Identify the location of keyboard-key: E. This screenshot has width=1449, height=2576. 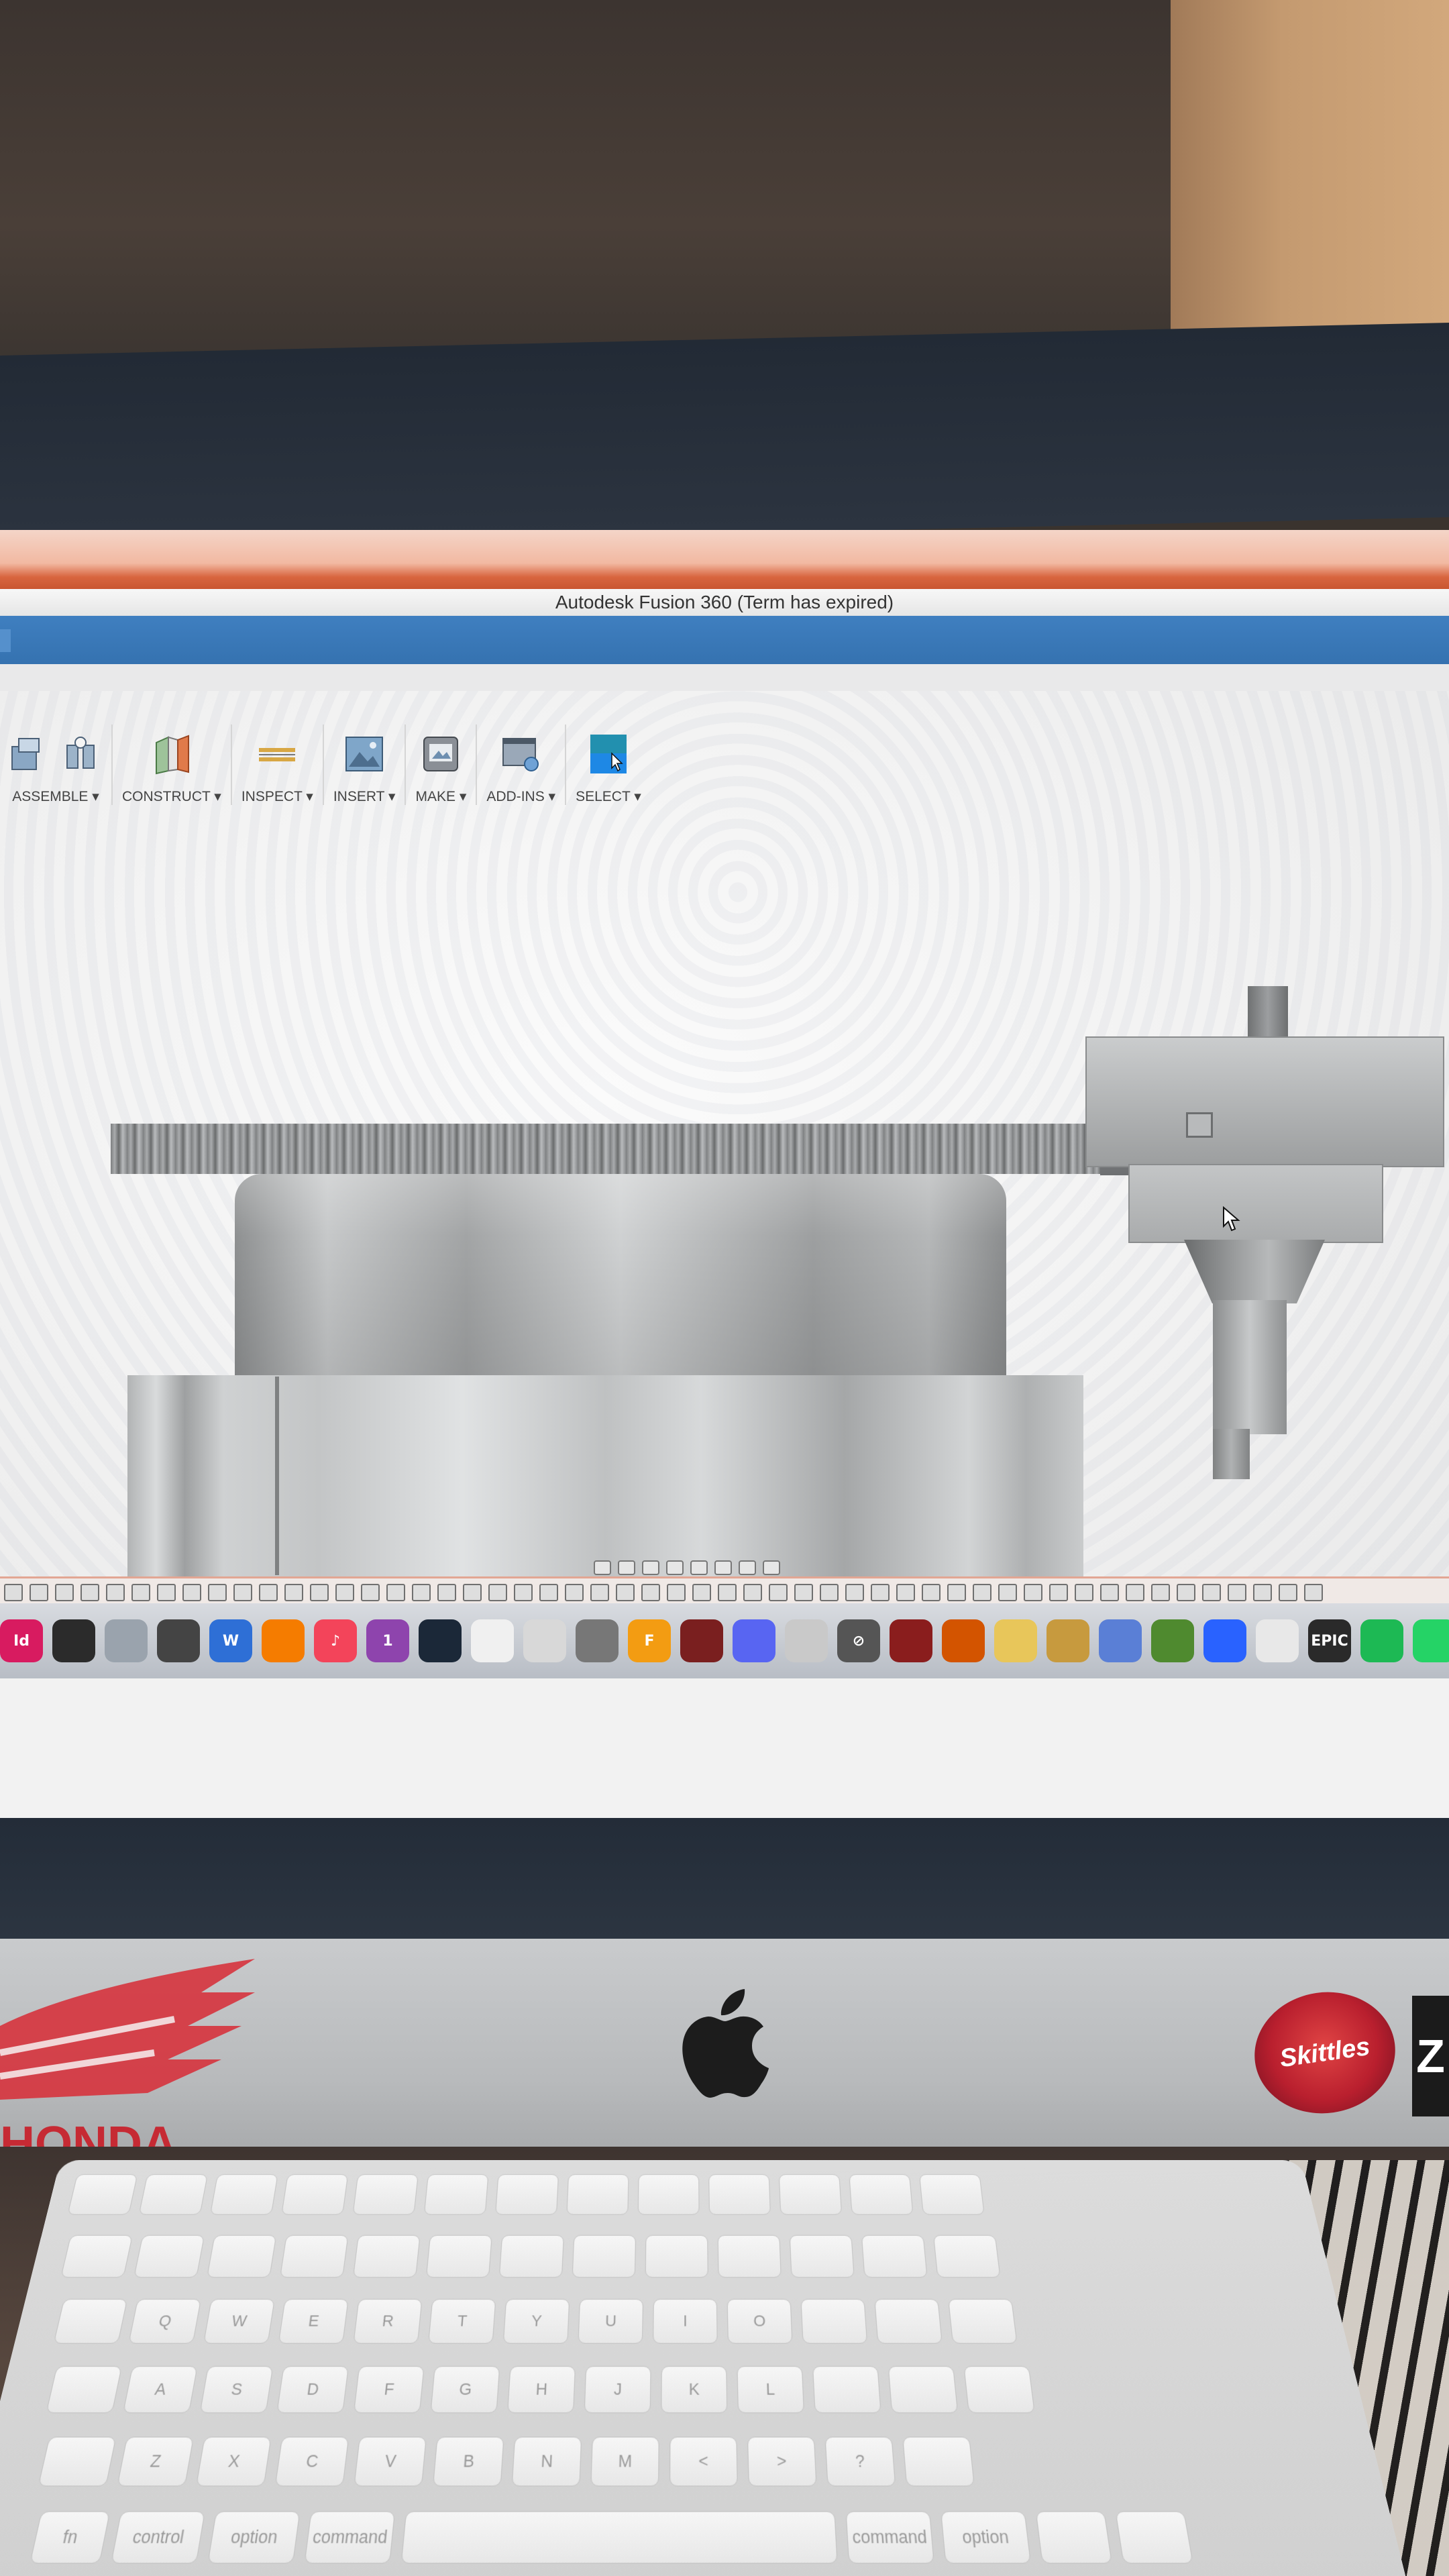
(313, 2321).